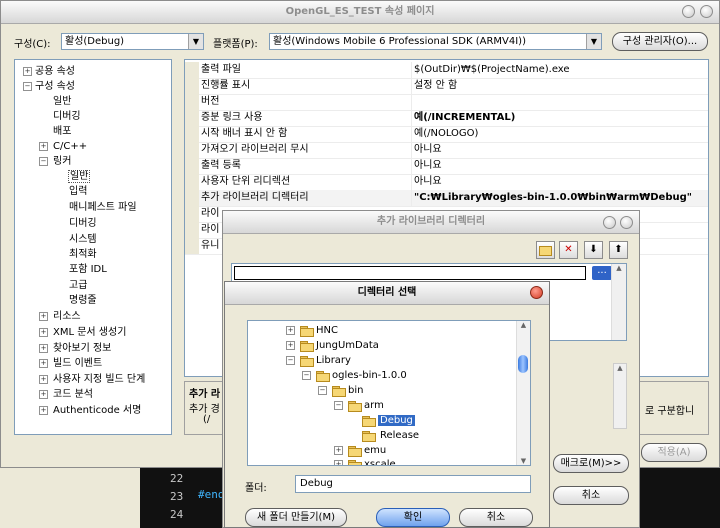 Image resolution: width=720 pixels, height=528 pixels. I want to click on property-row: 출력 등록 아니요, so click(446, 166).